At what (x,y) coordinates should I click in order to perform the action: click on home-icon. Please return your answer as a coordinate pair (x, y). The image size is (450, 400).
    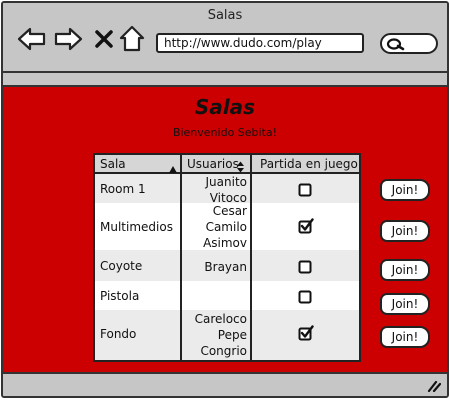
    Looking at the image, I should click on (132, 41).